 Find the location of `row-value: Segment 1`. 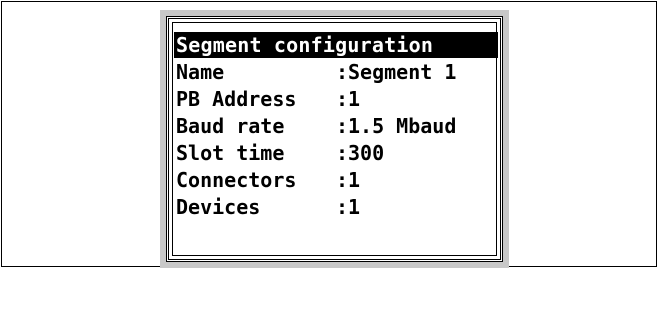

row-value: Segment 1 is located at coordinates (402, 72).